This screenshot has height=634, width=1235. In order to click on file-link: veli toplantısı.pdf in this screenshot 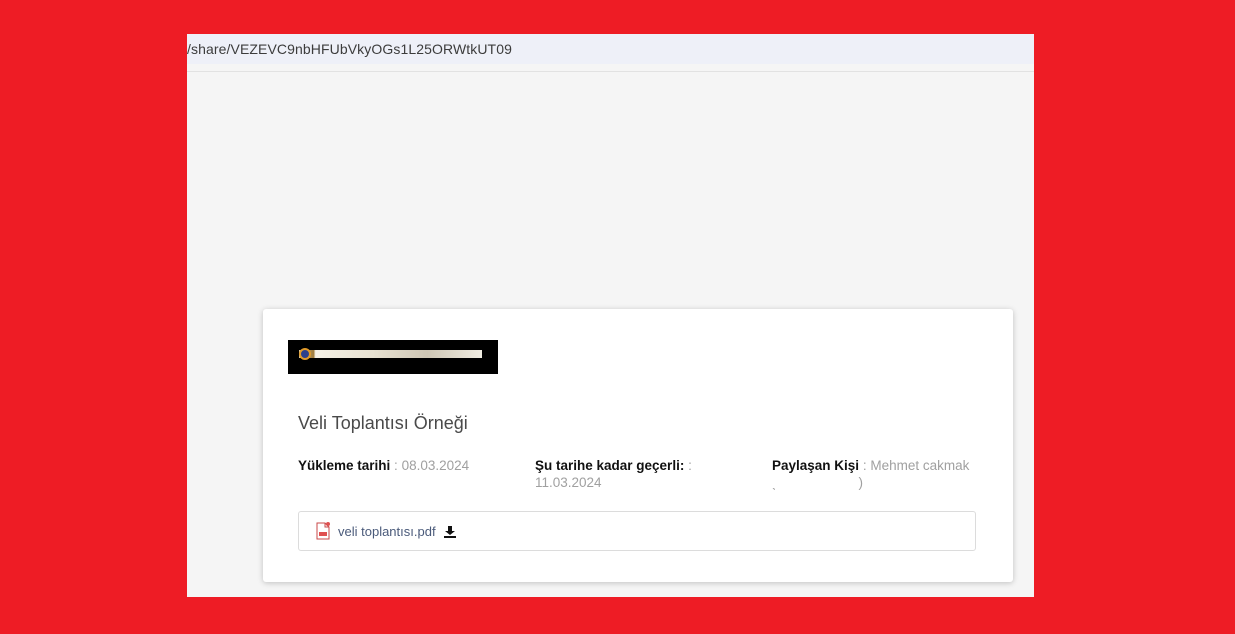, I will do `click(387, 531)`.